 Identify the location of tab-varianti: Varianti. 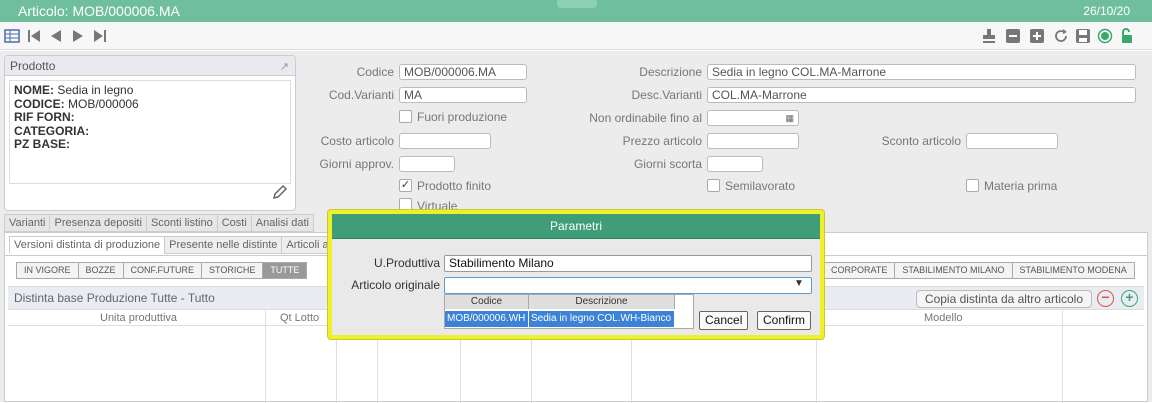
(27, 223).